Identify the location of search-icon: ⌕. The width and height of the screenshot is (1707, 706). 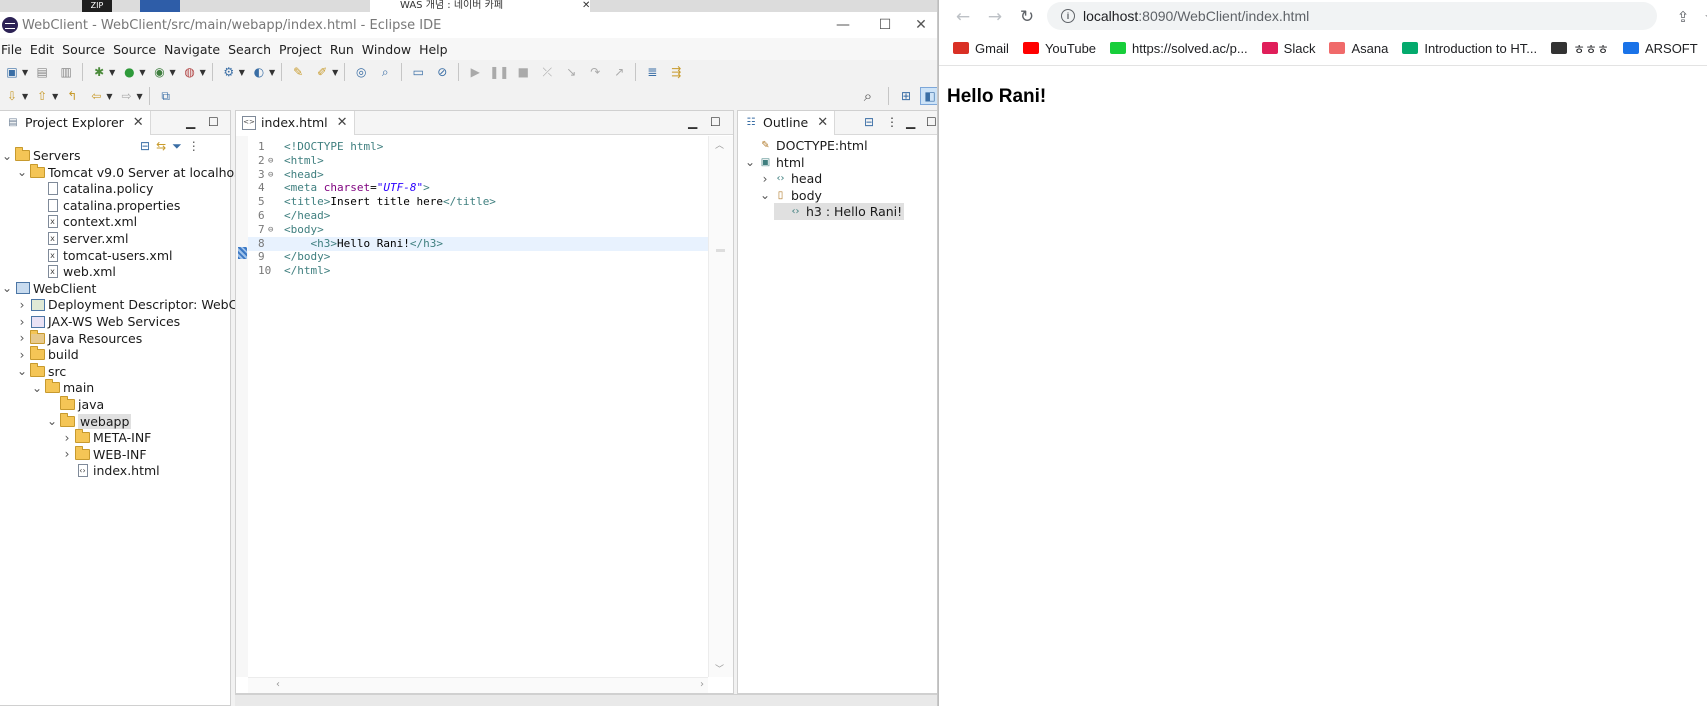
(868, 96).